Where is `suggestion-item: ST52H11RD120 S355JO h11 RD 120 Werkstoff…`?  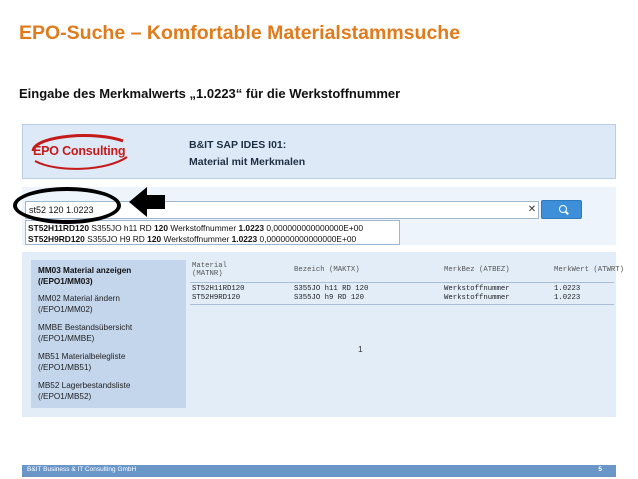 suggestion-item: ST52H11RD120 S355JO h11 RD 120 Werkstoff… is located at coordinates (195, 228).